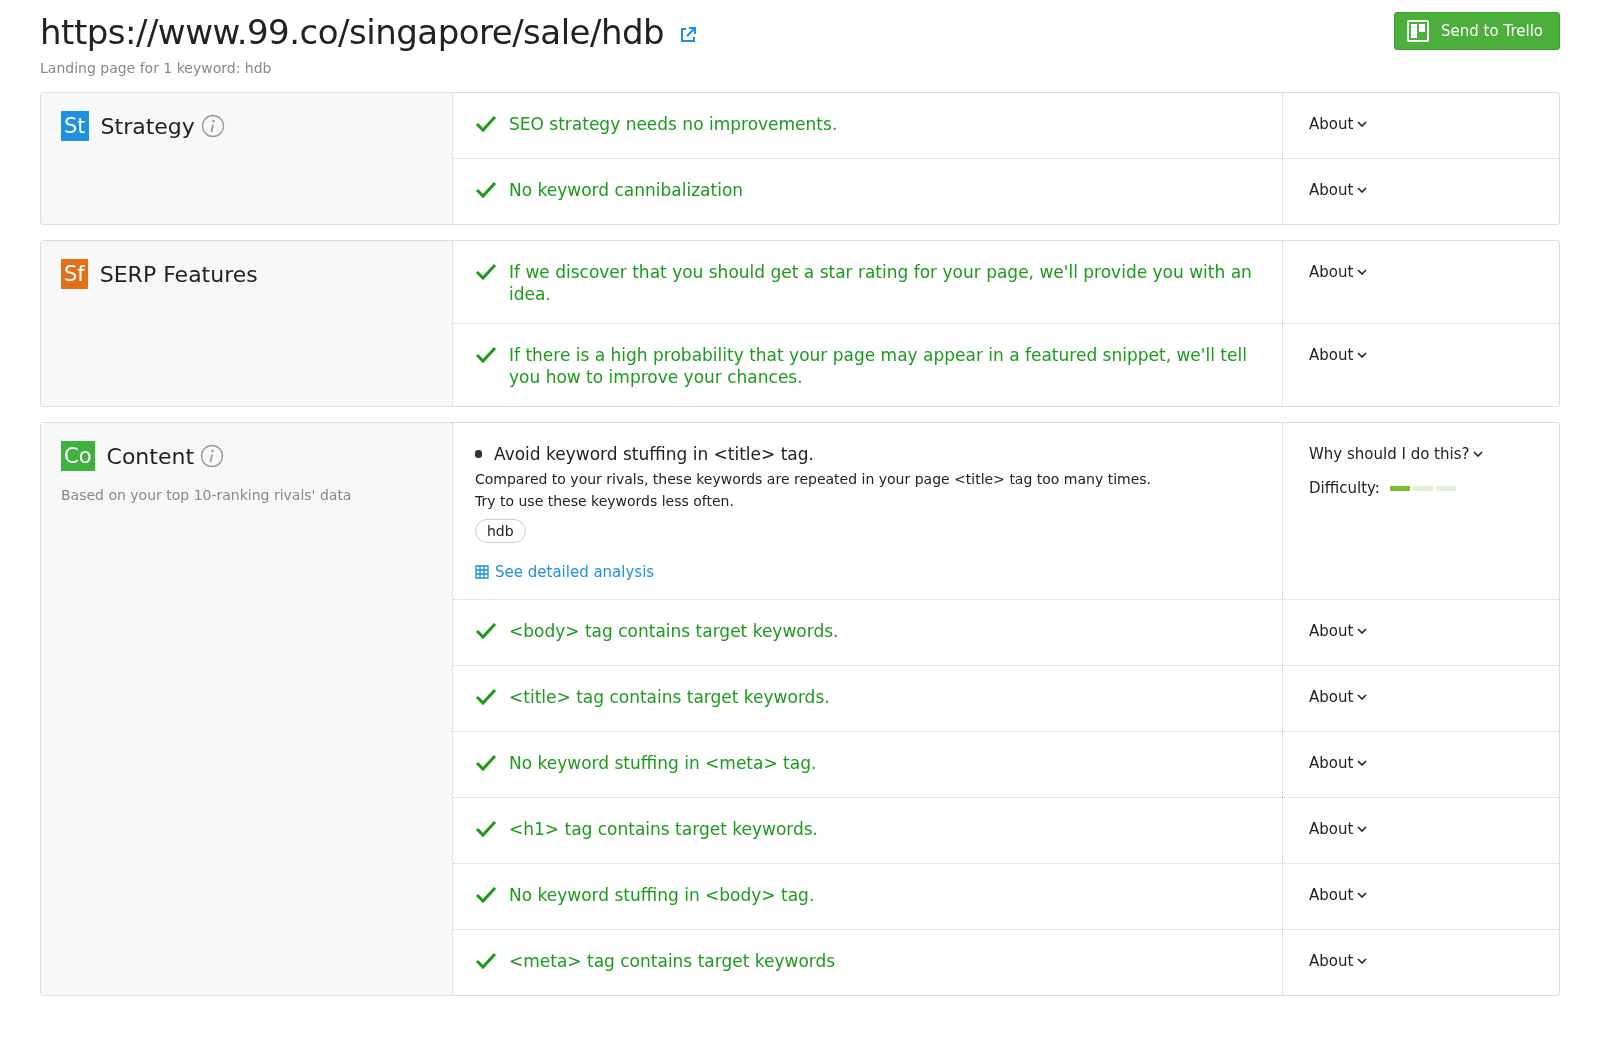  Describe the element at coordinates (156, 68) in the screenshot. I see `page-subtitle: Landing page for 1 keyword: hdb` at that location.